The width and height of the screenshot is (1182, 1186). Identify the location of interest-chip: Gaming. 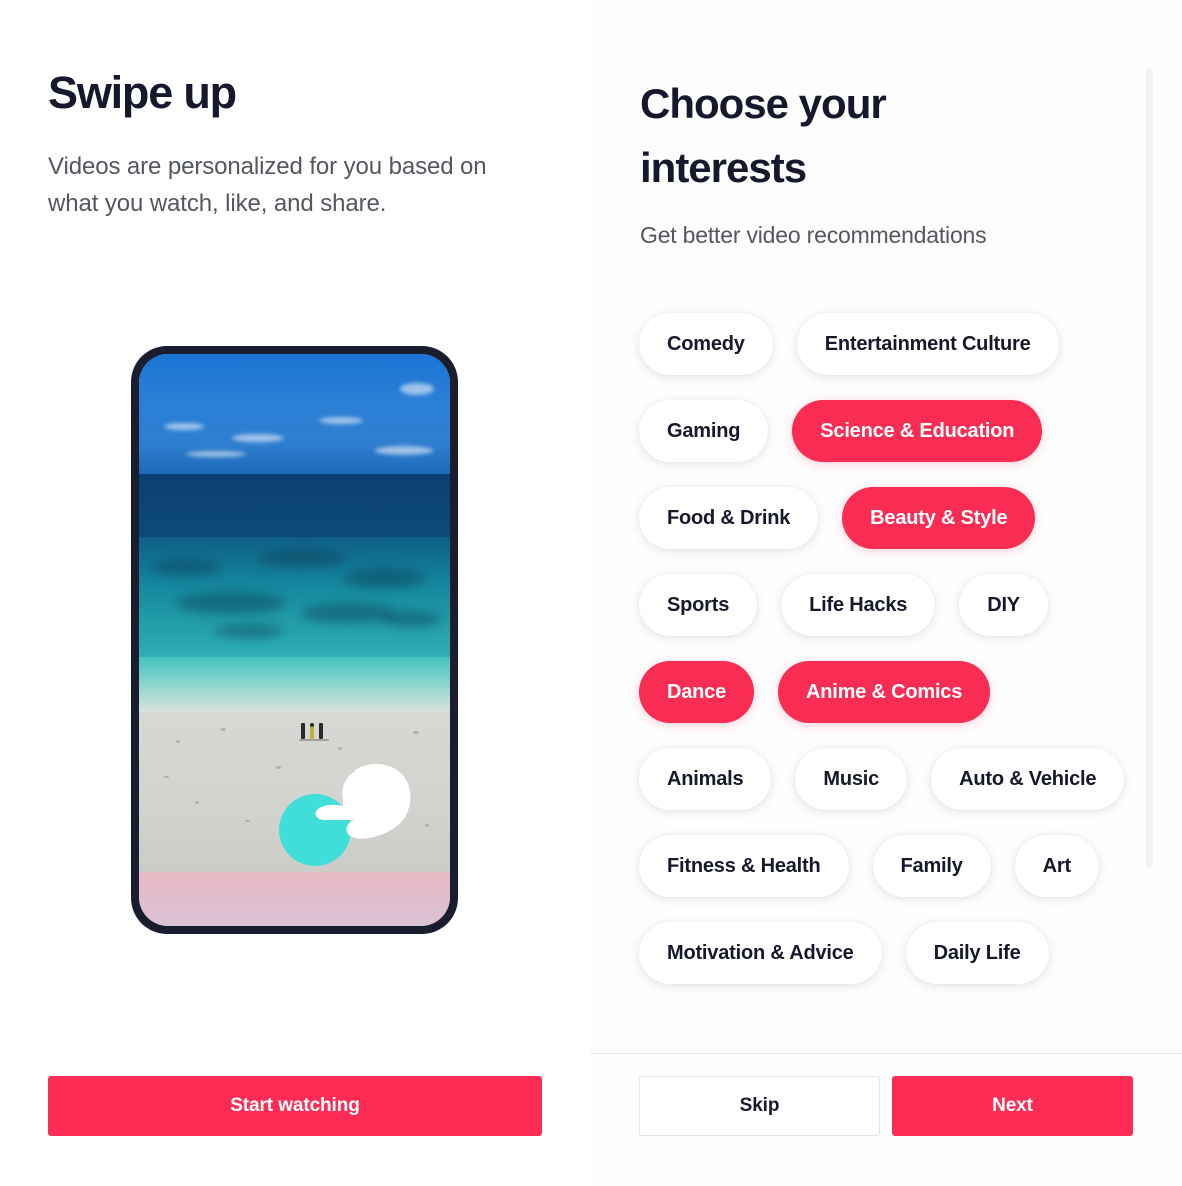
(704, 431).